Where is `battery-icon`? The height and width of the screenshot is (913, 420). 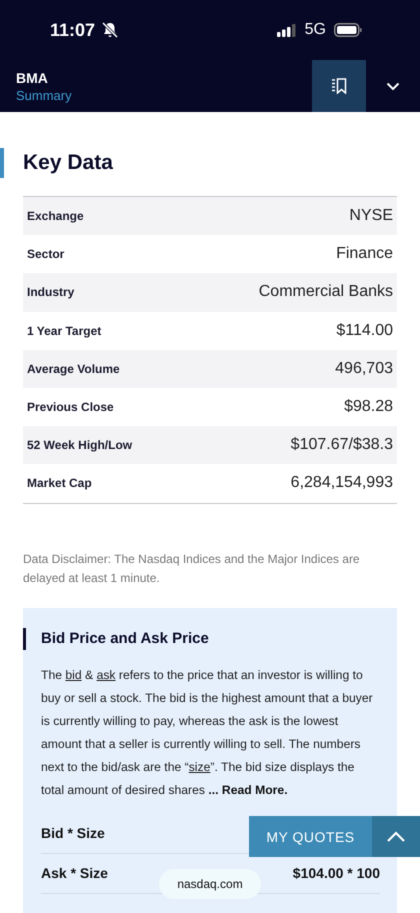 battery-icon is located at coordinates (348, 30).